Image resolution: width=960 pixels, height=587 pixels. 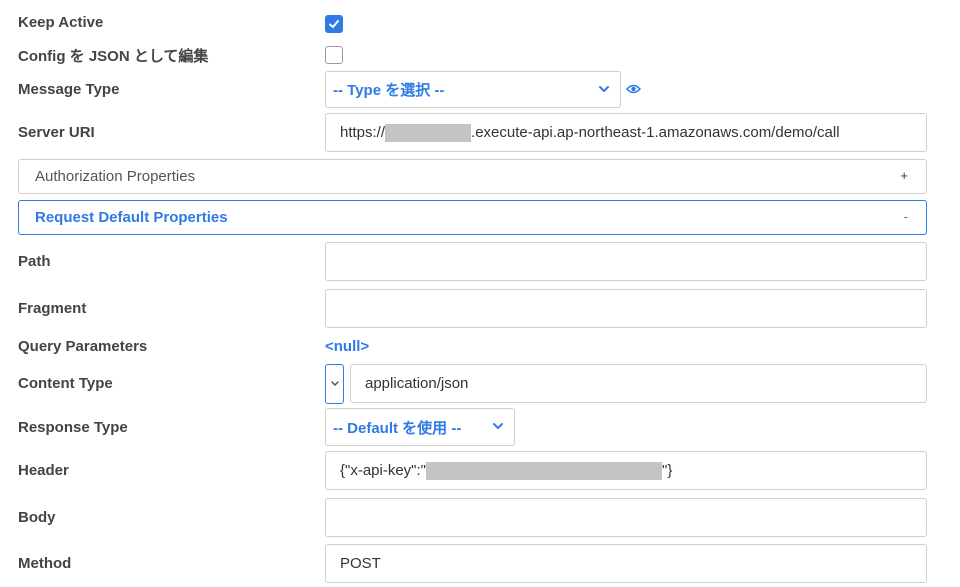 I want to click on server-uri-label: Server URI, so click(x=56, y=132).